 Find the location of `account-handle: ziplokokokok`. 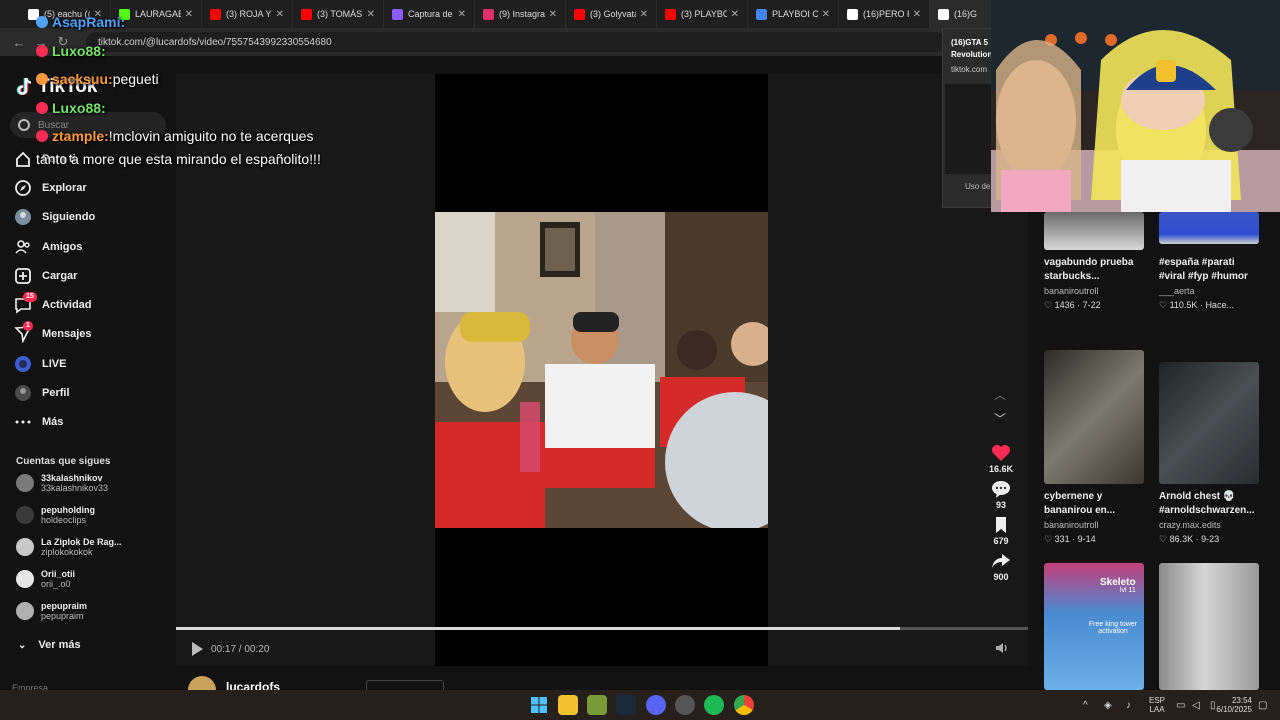

account-handle: ziplokokokok is located at coordinates (67, 552).